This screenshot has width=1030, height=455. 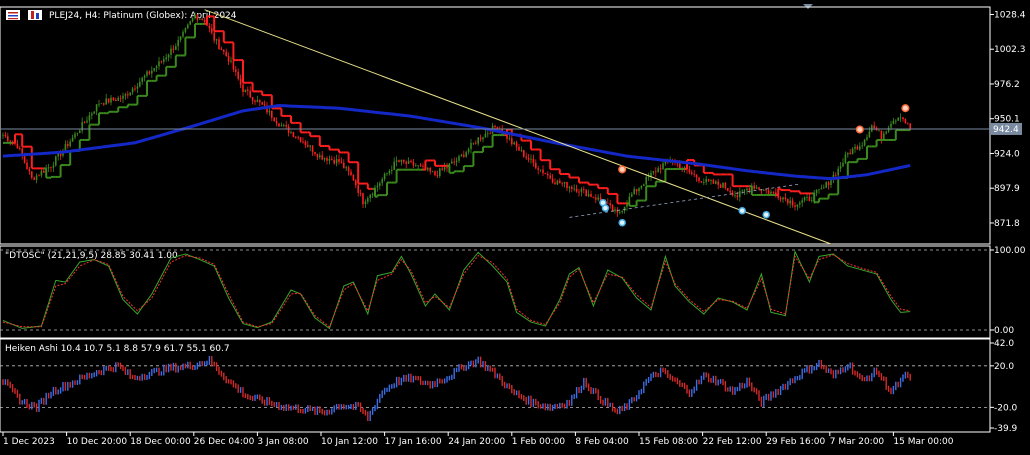 What do you see at coordinates (29, 442) in the screenshot?
I see `time-tick-label: 1 Dec 2023` at bounding box center [29, 442].